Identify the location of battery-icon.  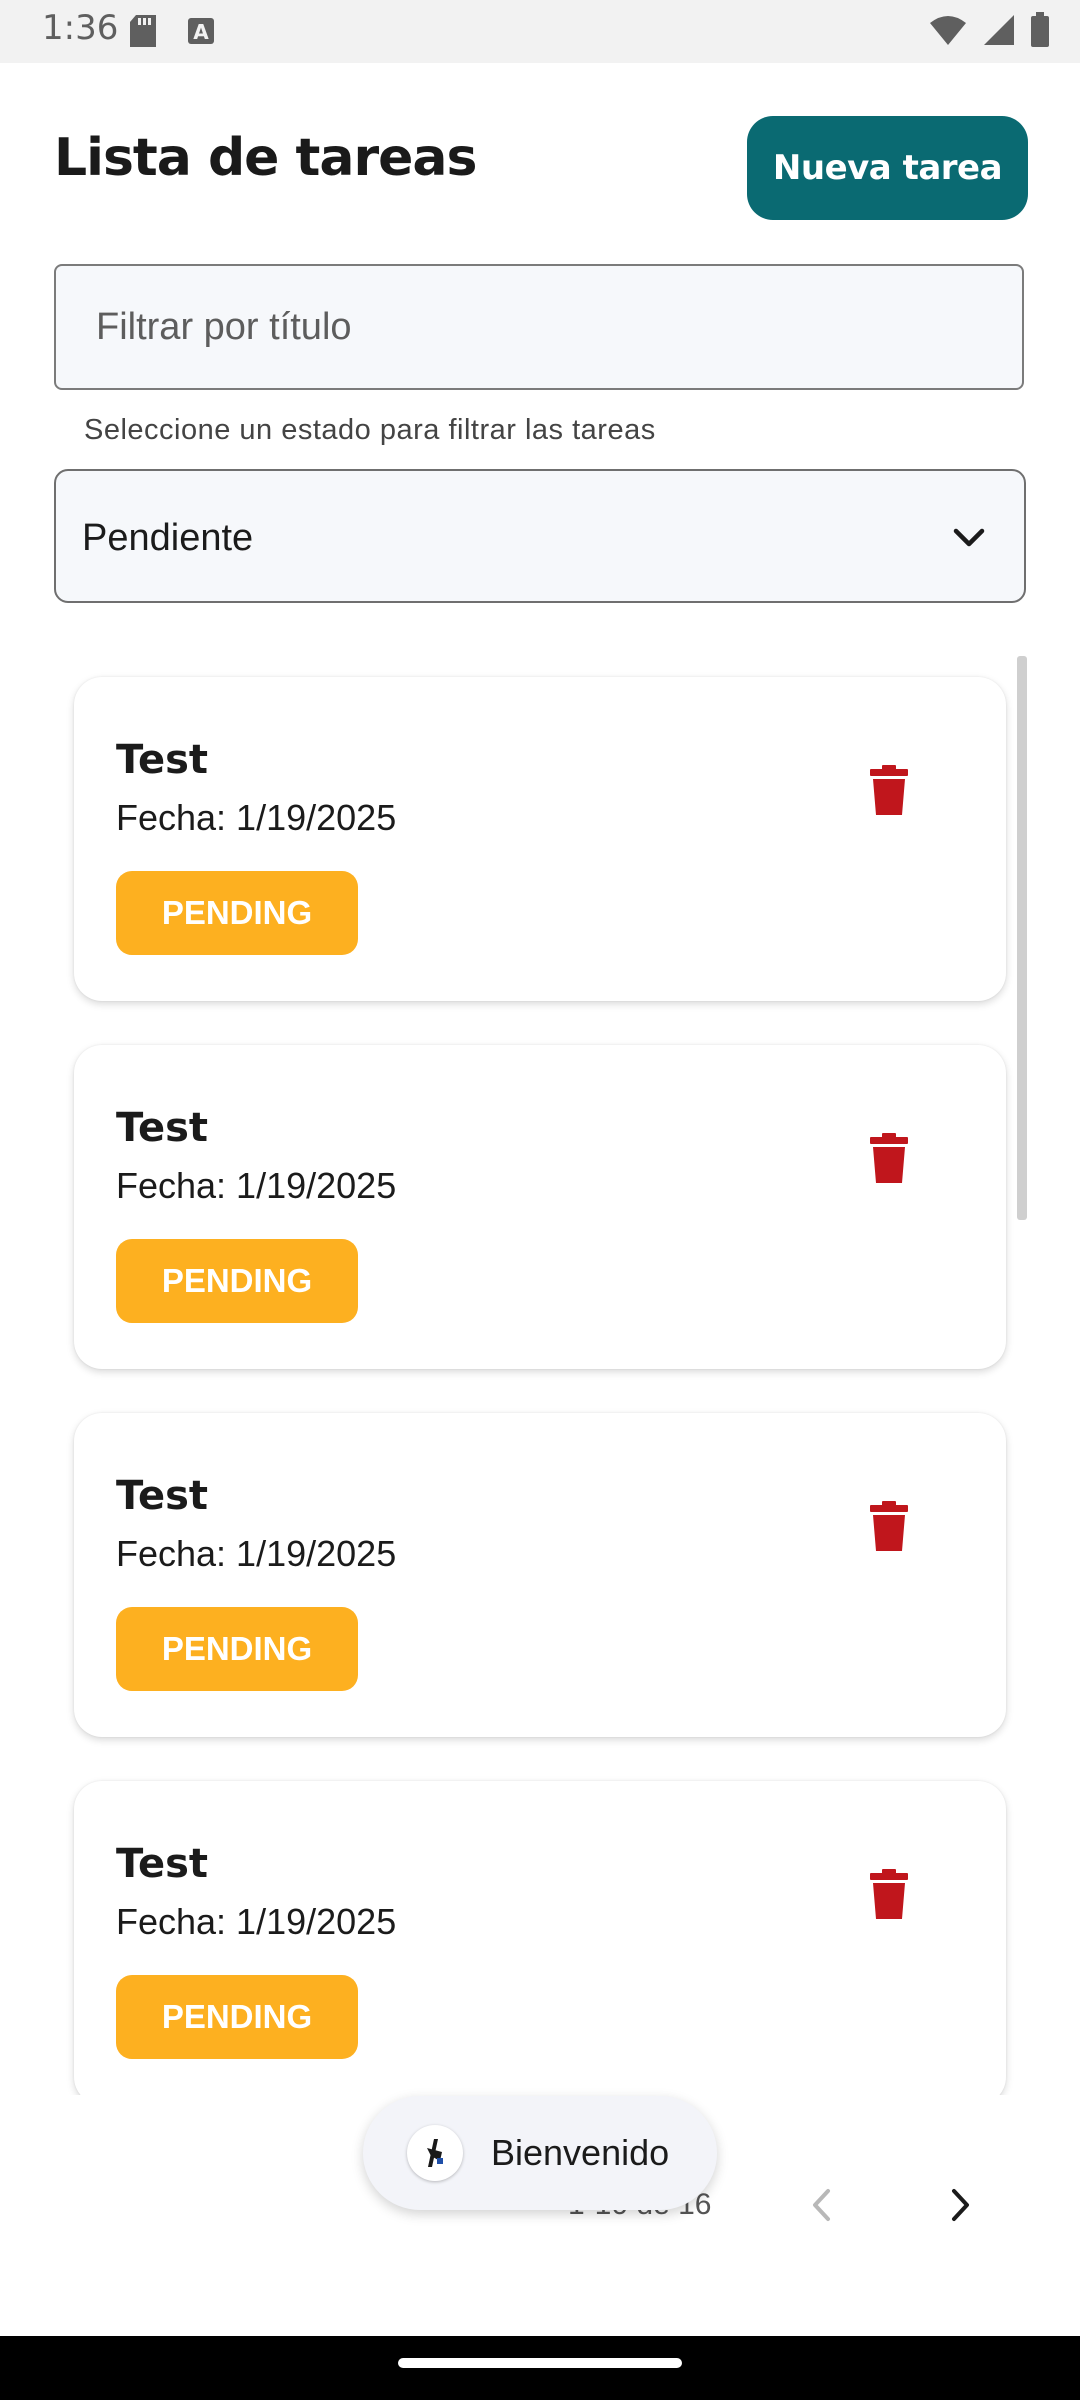
(1040, 32).